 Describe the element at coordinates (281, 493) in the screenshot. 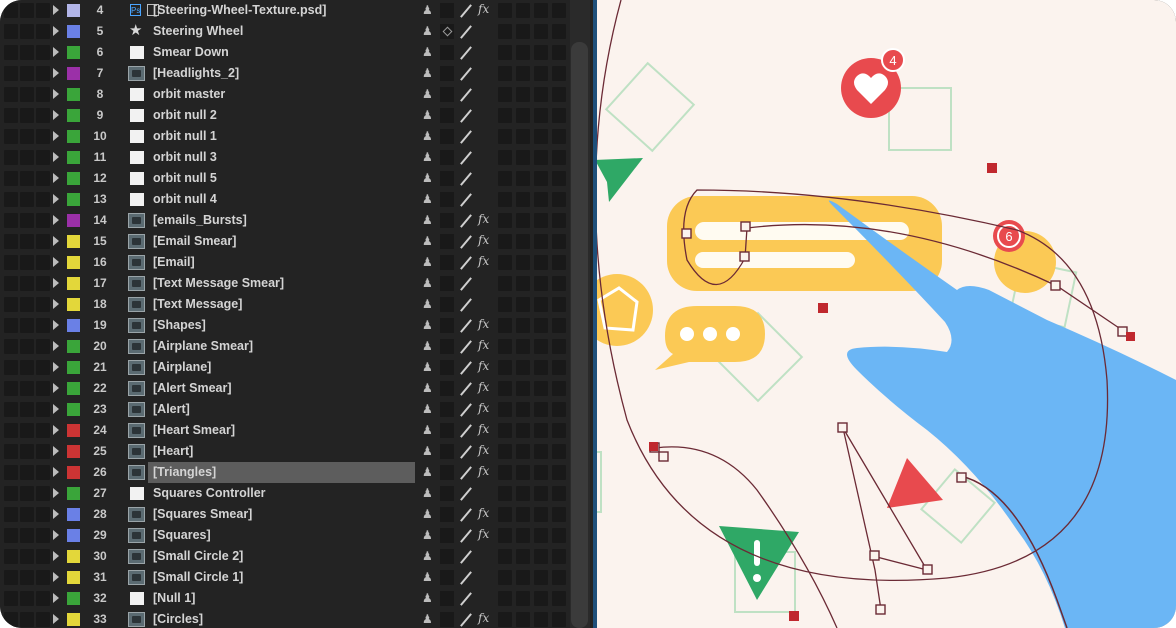

I see `layer-name-box: Squares Controller` at that location.